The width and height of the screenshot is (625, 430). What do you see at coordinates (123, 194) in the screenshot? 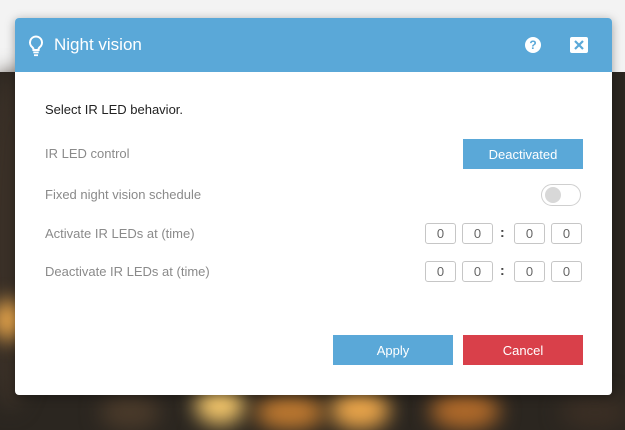
I see `schedule-label: Fixed night vision schedule` at bounding box center [123, 194].